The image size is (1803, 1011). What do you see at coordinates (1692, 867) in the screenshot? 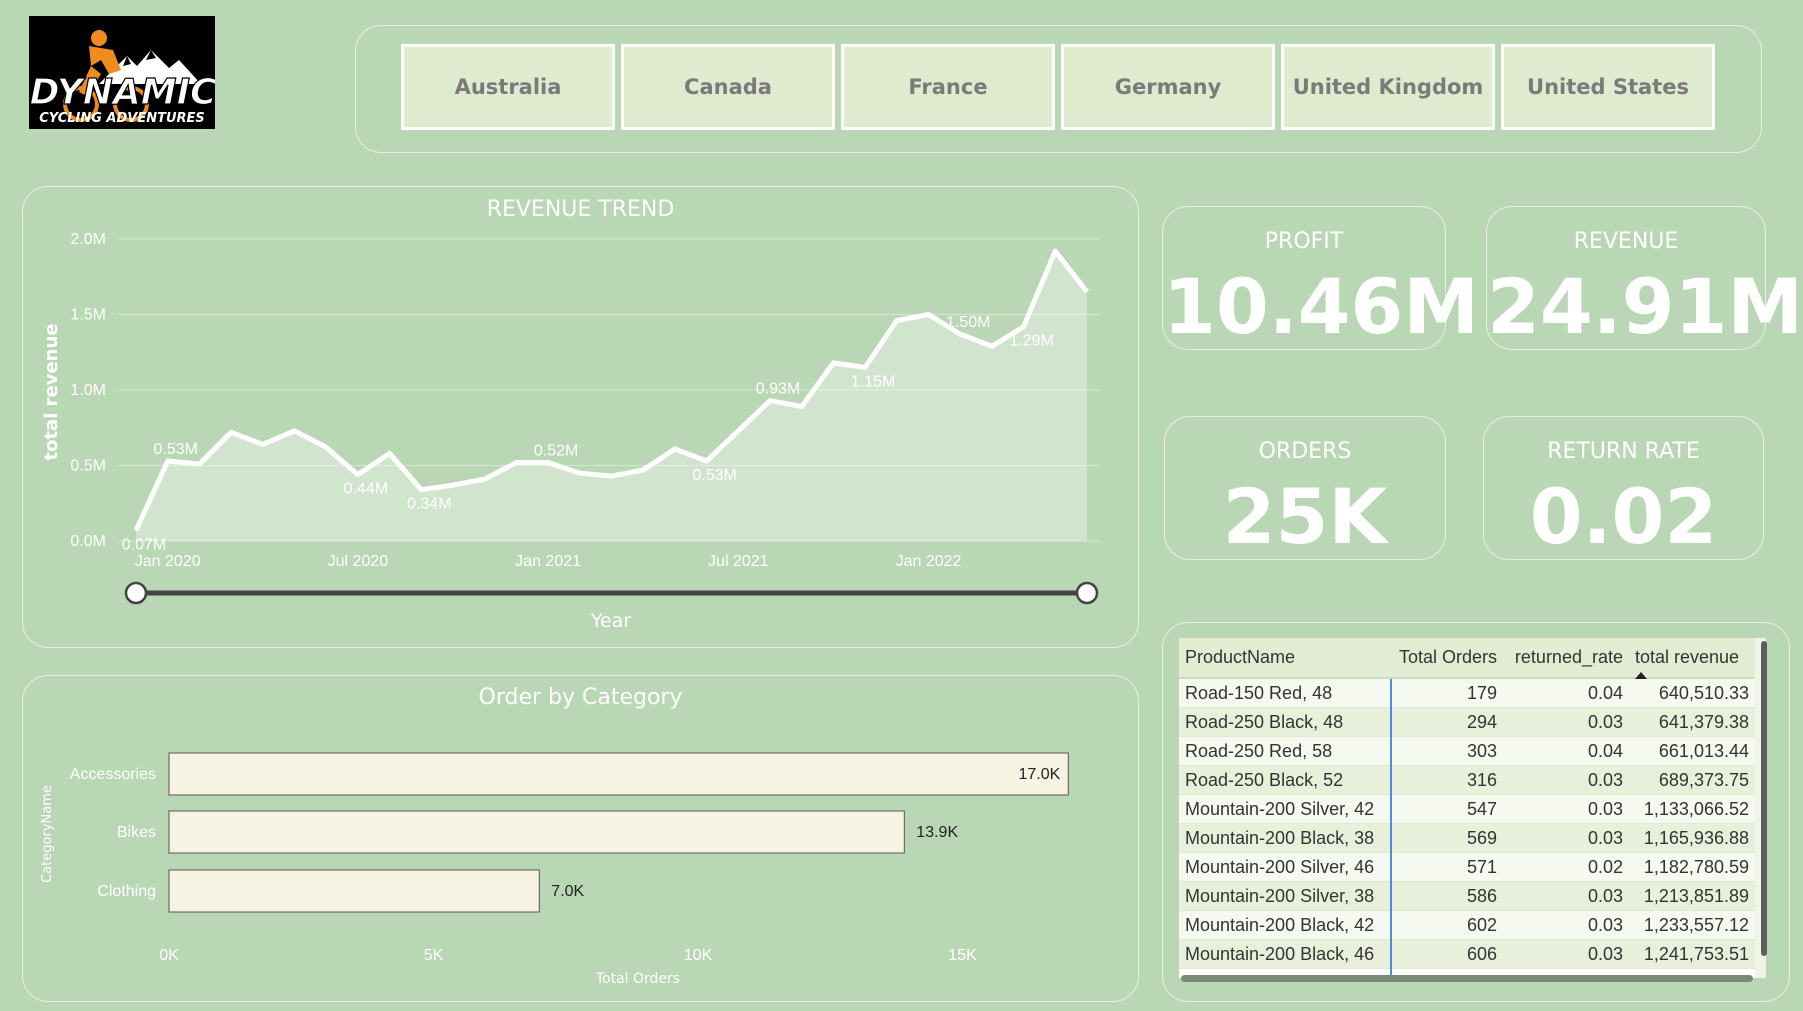
I see `cell-total-revenue: 1,182,780.59` at bounding box center [1692, 867].